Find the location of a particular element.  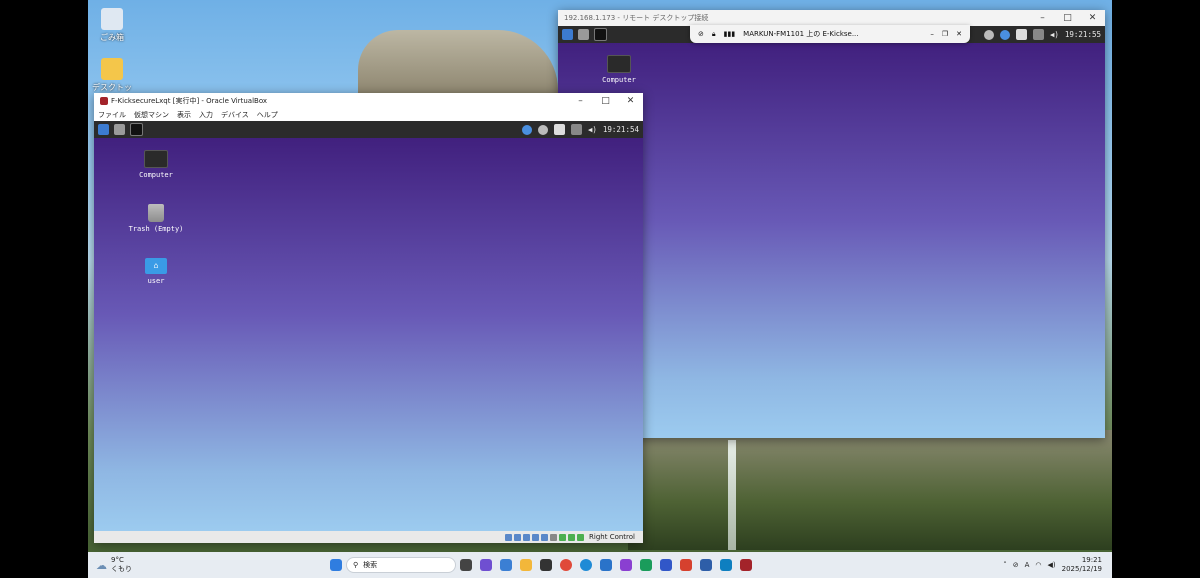

guest-icon-user-home: ⌂ user is located at coordinates (156, 271).